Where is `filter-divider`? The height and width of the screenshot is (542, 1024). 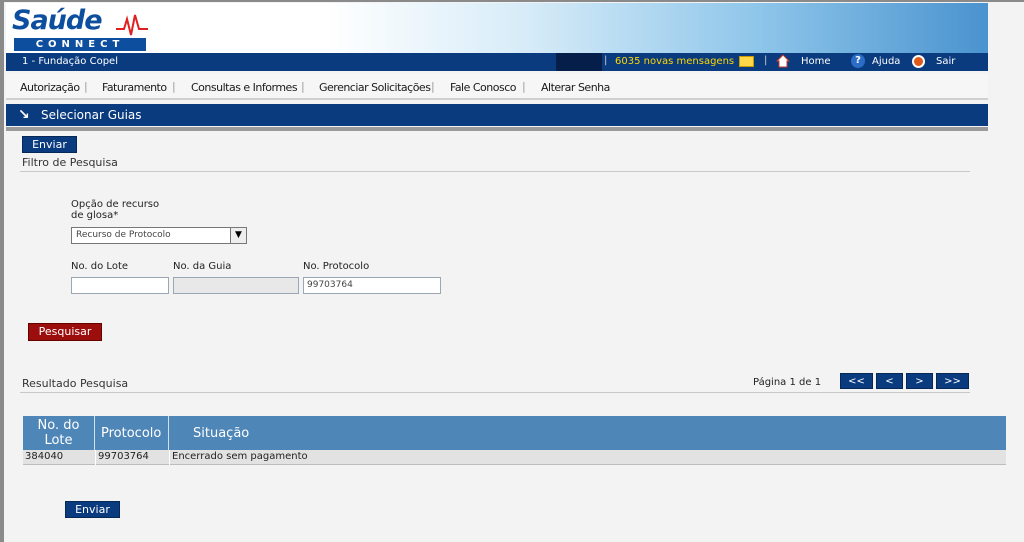 filter-divider is located at coordinates (495, 171).